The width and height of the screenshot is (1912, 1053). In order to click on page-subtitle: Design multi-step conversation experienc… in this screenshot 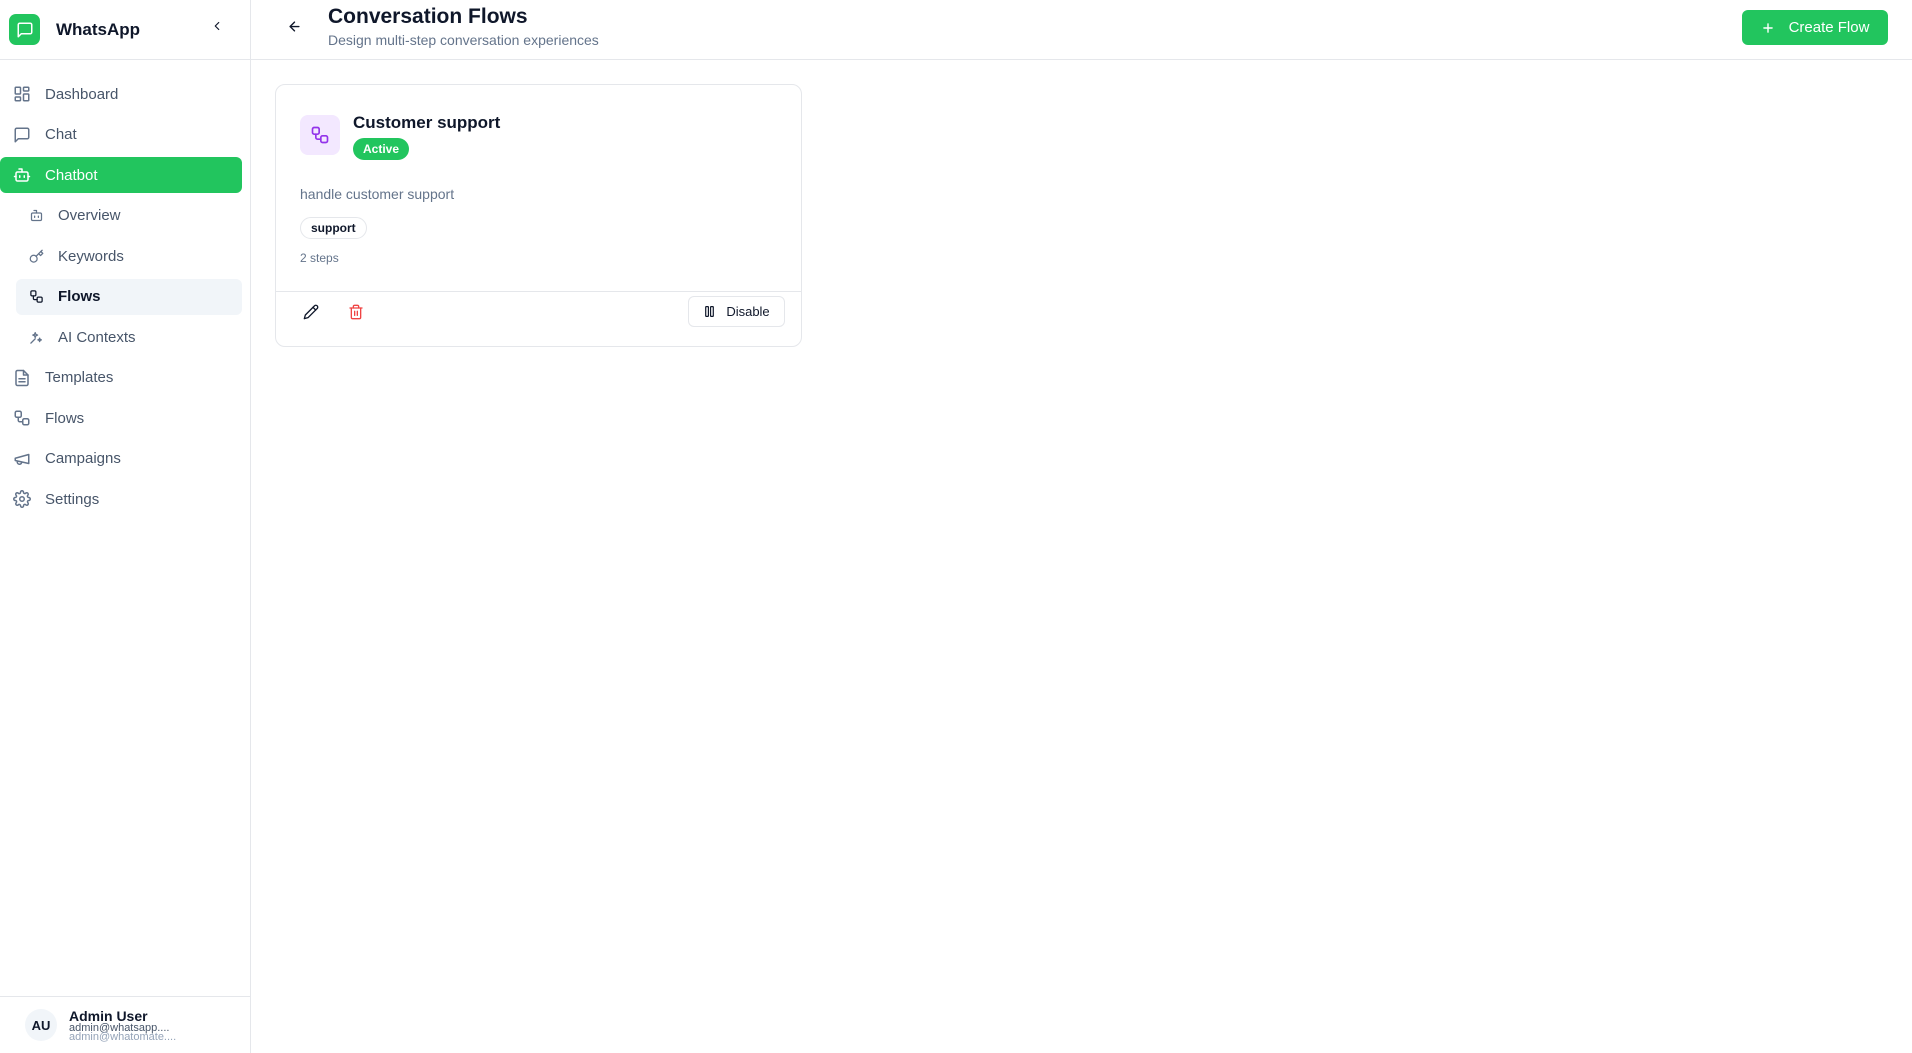, I will do `click(463, 40)`.